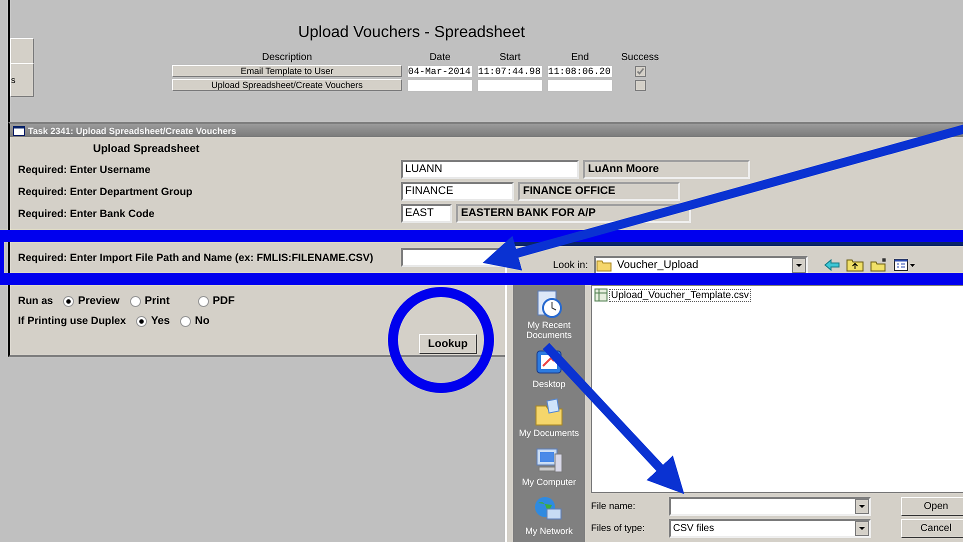 Image resolution: width=963 pixels, height=542 pixels. What do you see at coordinates (196, 258) in the screenshot?
I see `field-label: Required: Enter Import File Path and Name (ex: FMLIS:FILENAME.CSV)` at bounding box center [196, 258].